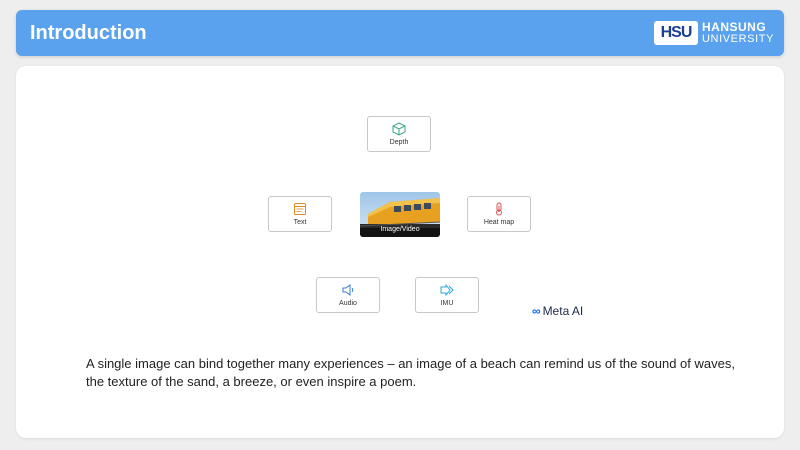  I want to click on double-arrow-icon, so click(447, 290).